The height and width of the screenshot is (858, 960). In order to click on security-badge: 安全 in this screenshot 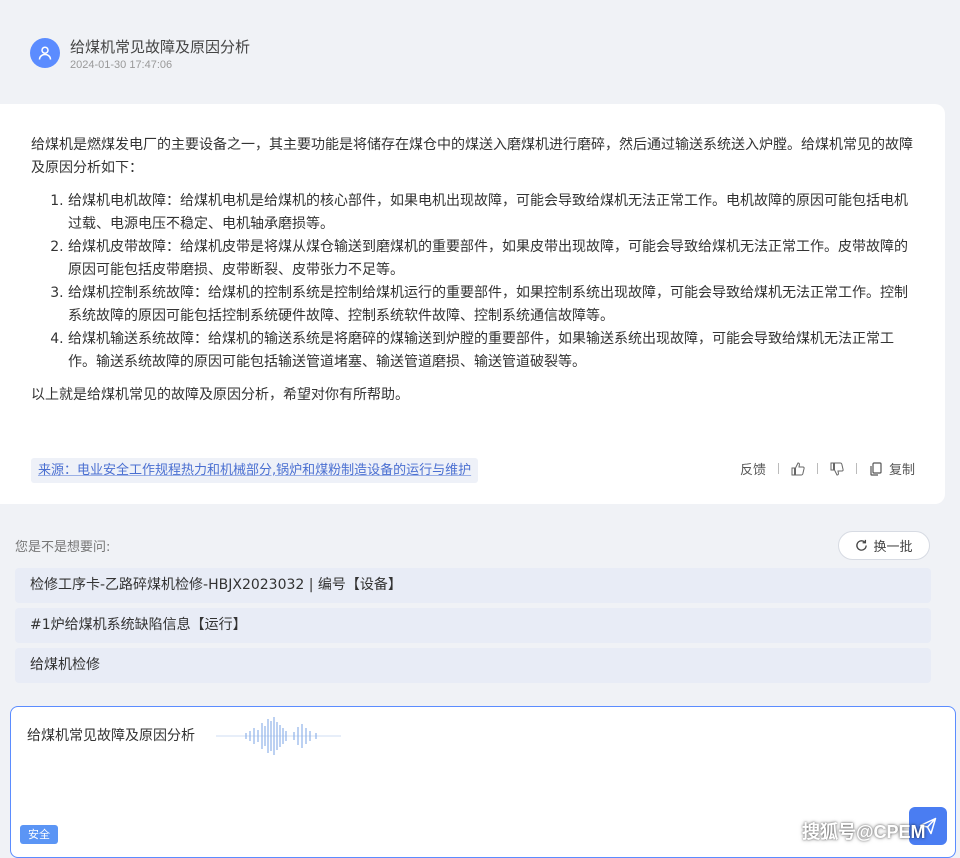, I will do `click(39, 834)`.